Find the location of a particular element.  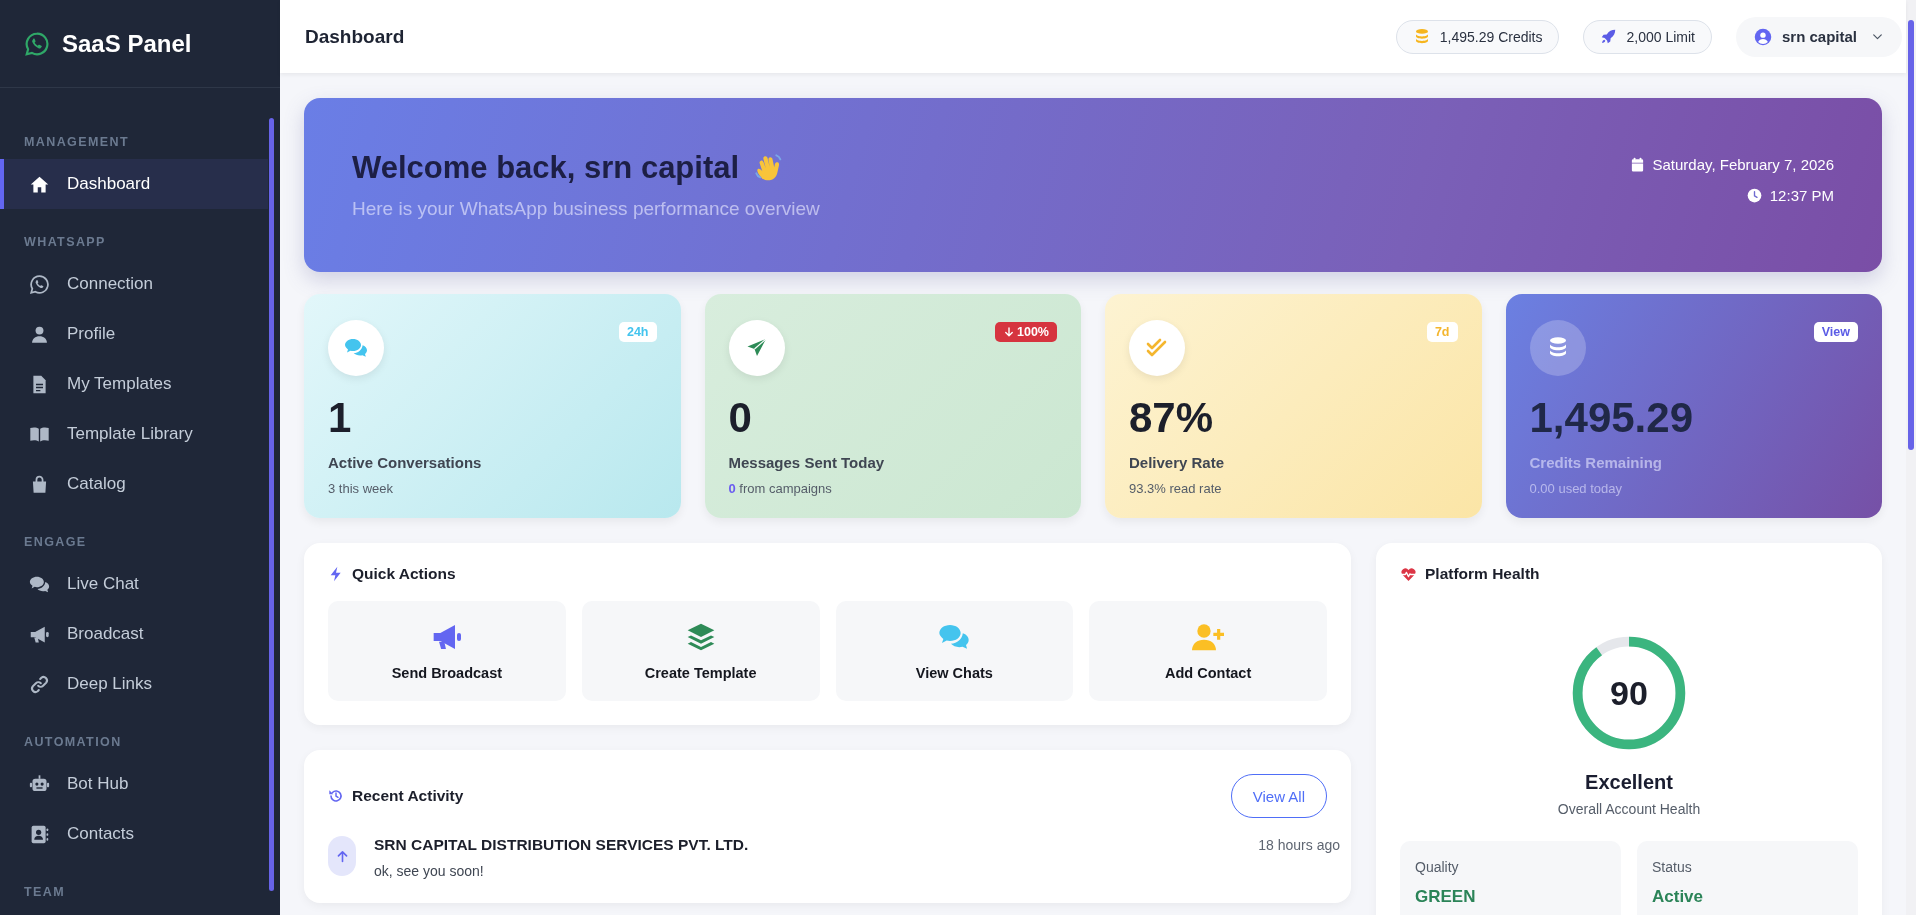

health-rating: Excellent is located at coordinates (1629, 782).